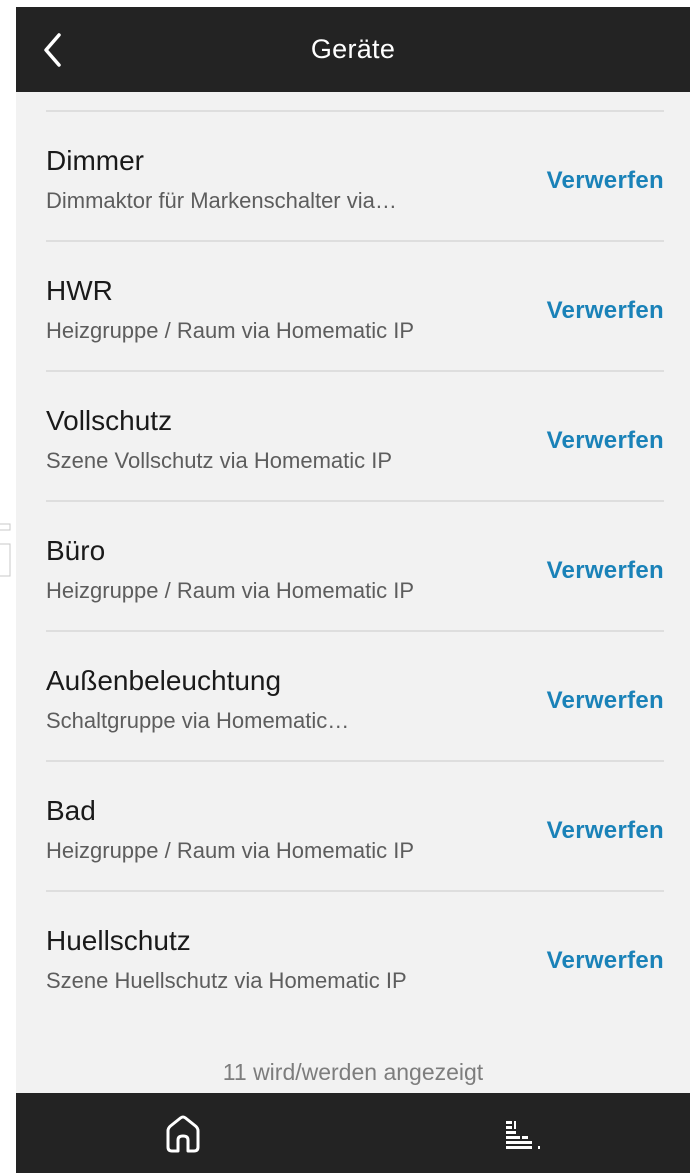 This screenshot has width=690, height=1173. I want to click on device-name: Huellschutz, so click(118, 940).